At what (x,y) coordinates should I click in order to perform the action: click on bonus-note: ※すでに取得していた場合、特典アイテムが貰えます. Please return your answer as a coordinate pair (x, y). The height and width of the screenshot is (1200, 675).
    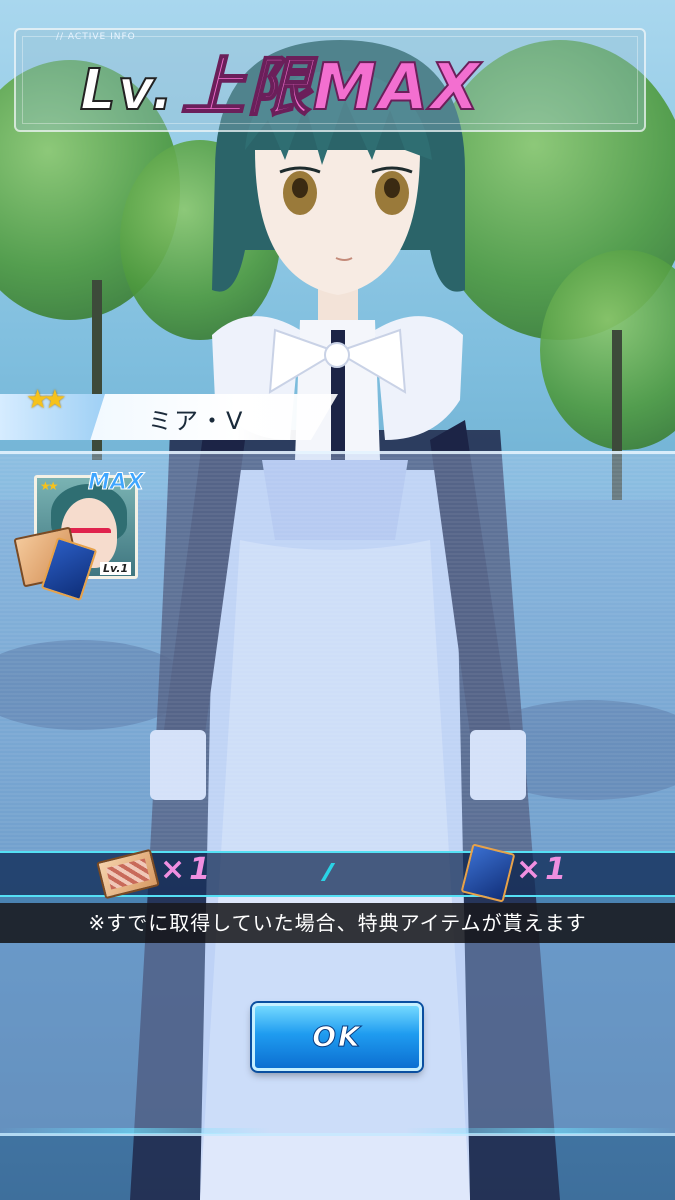
    Looking at the image, I should click on (337, 923).